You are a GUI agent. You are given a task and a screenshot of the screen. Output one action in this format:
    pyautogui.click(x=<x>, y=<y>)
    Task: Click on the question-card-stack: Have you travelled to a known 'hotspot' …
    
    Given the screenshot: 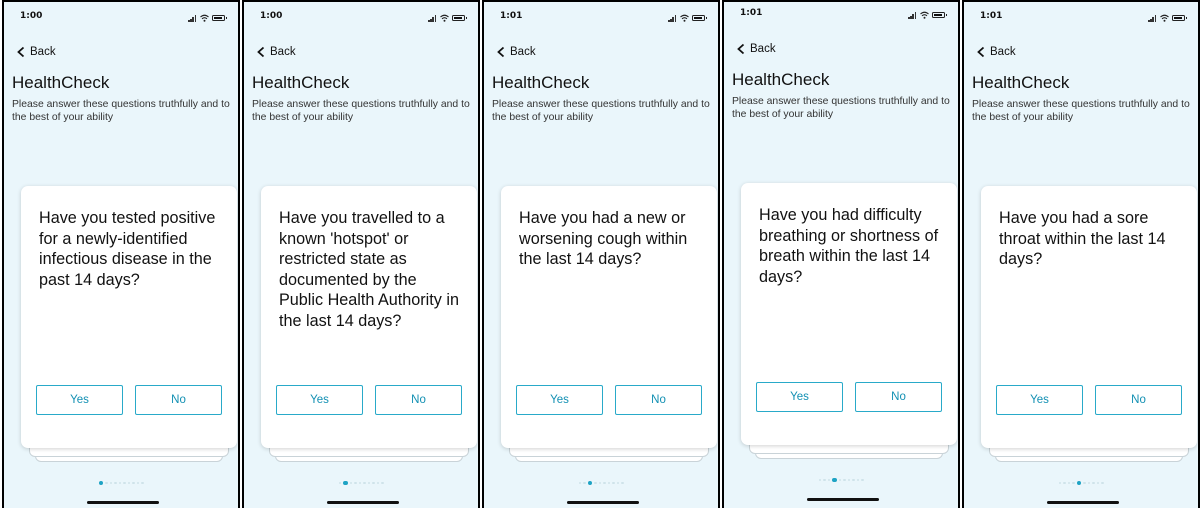 What is the action you would take?
    pyautogui.click(x=369, y=324)
    